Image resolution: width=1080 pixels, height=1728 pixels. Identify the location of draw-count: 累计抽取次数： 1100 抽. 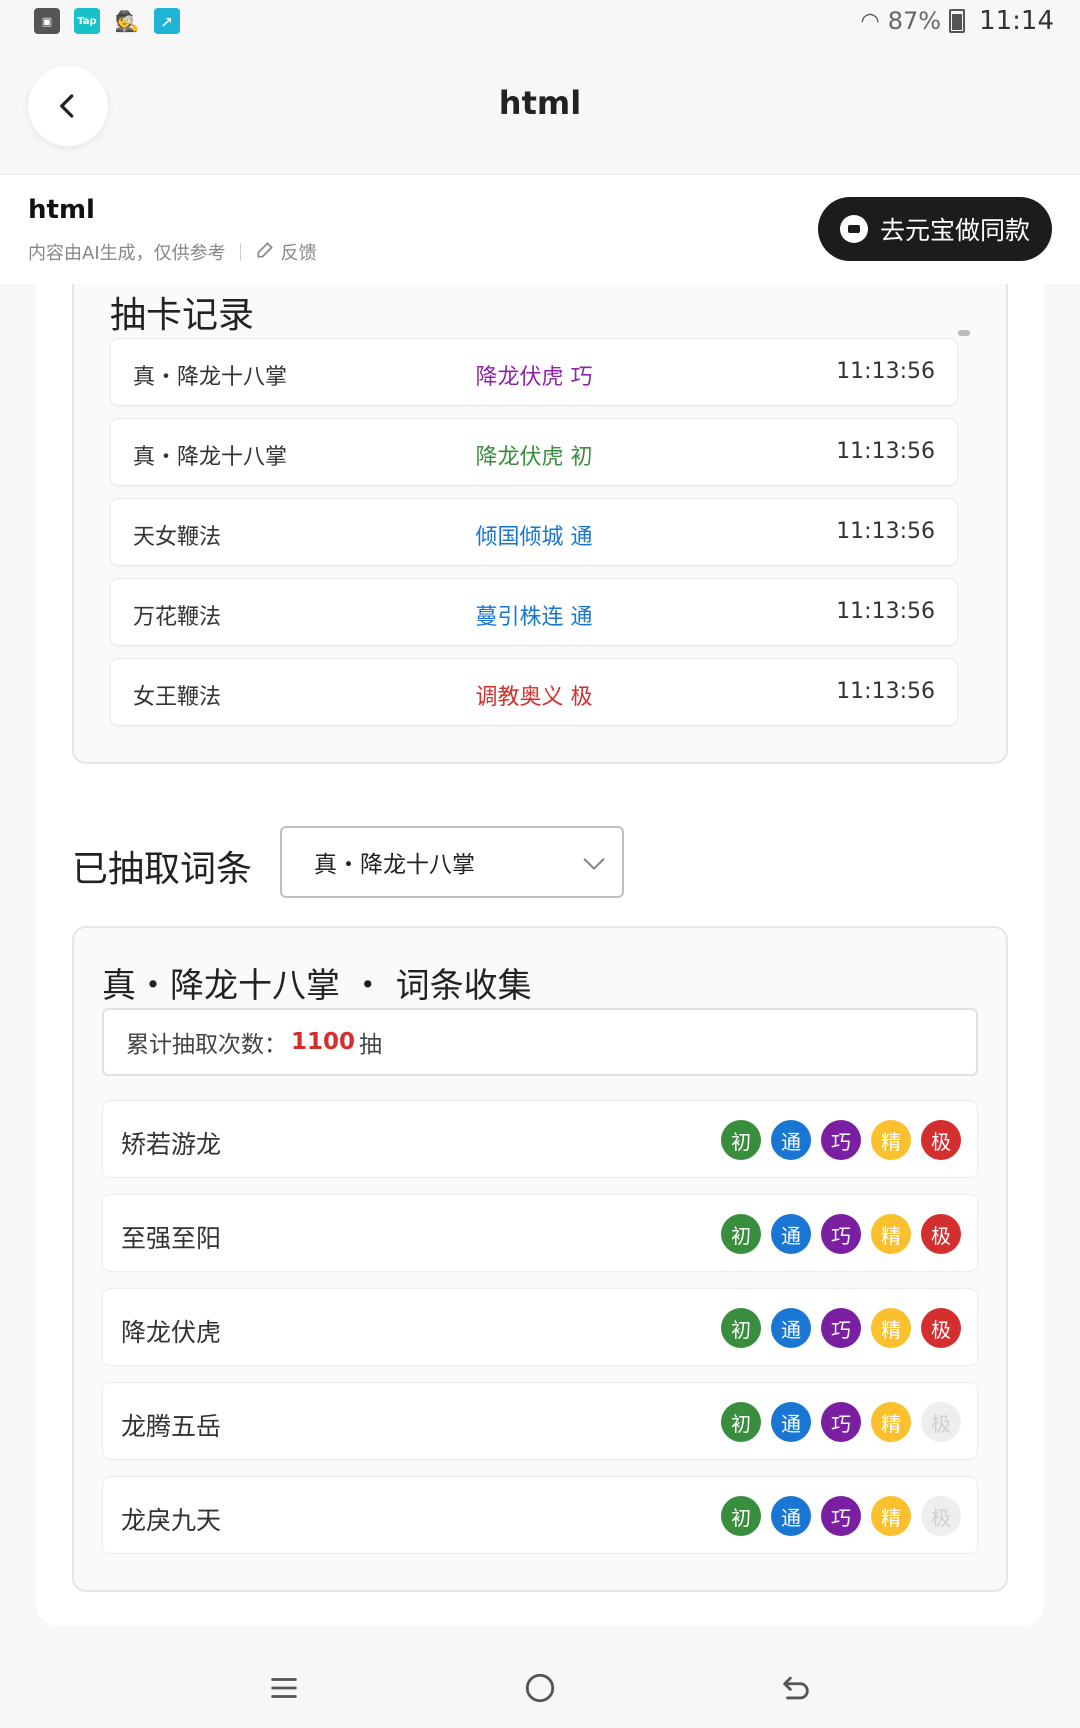
(540, 1042).